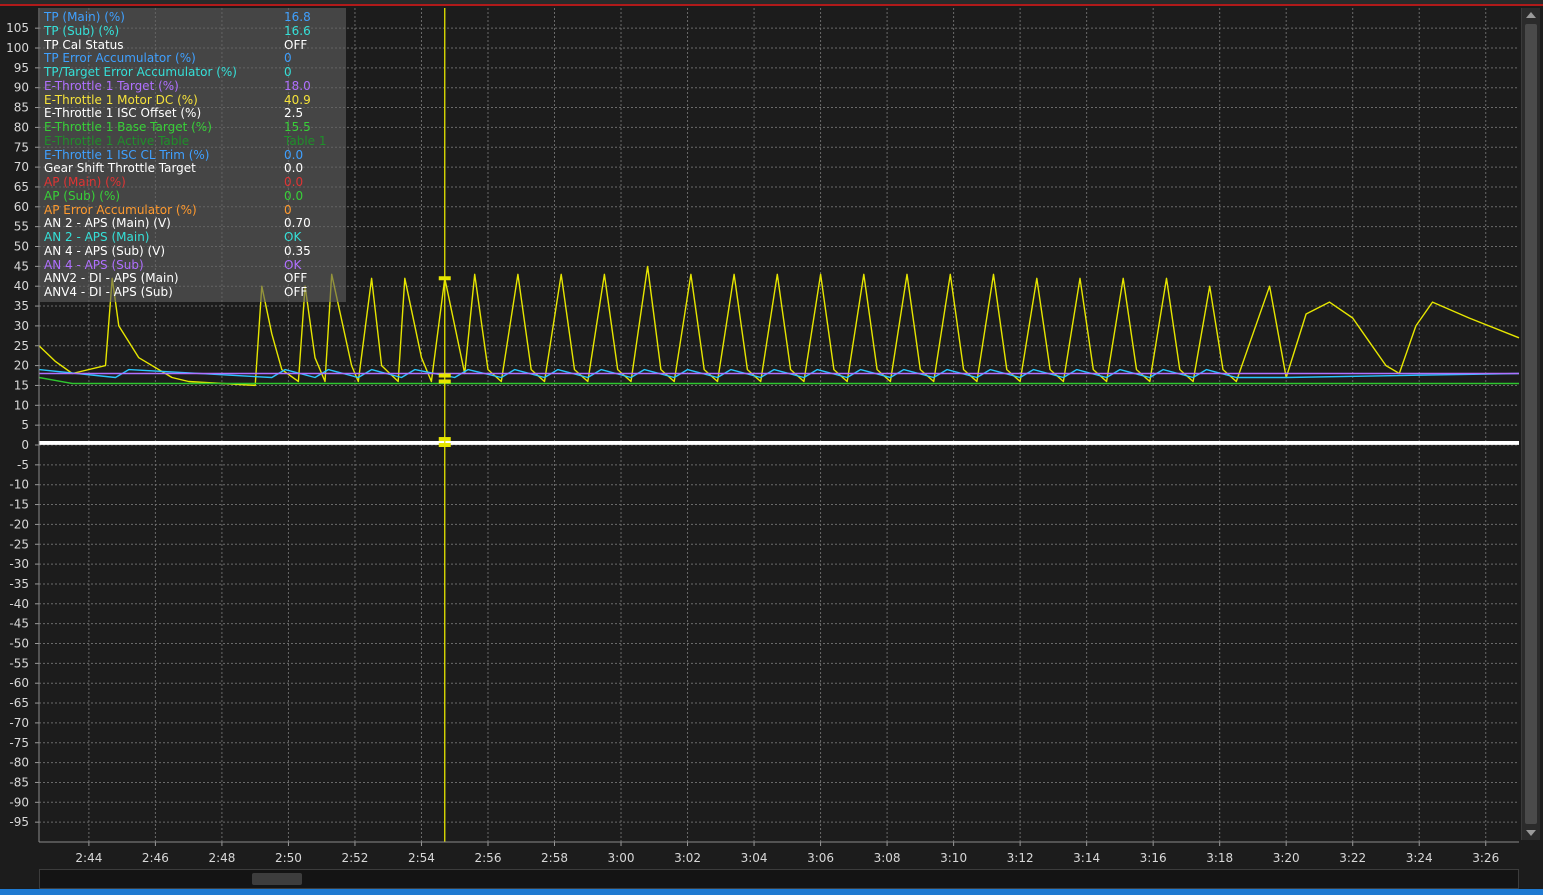 The image size is (1543, 895). Describe the element at coordinates (297, 99) in the screenshot. I see `legend-channel-value: 40.9` at that location.